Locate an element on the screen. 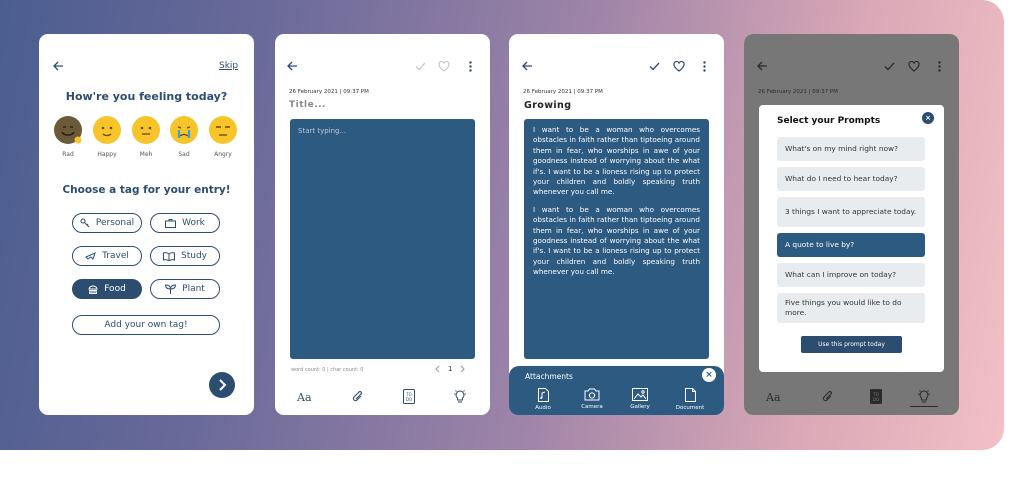  mood-rad: Rad is located at coordinates (68, 137).